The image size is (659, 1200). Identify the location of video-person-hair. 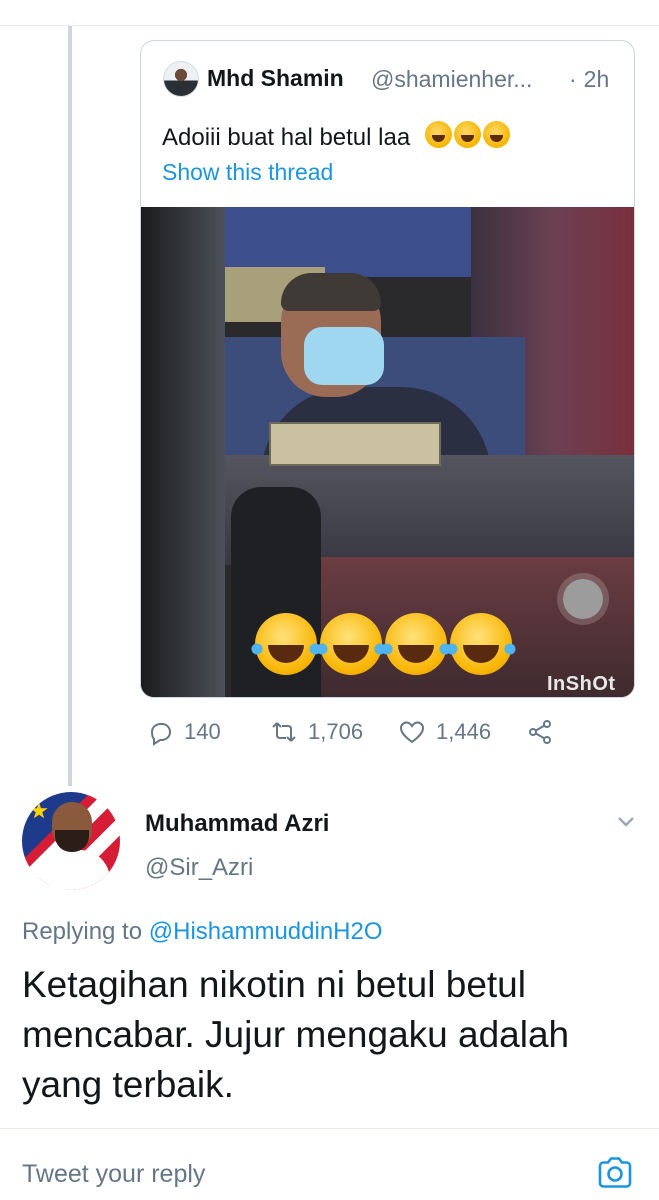
(331, 292).